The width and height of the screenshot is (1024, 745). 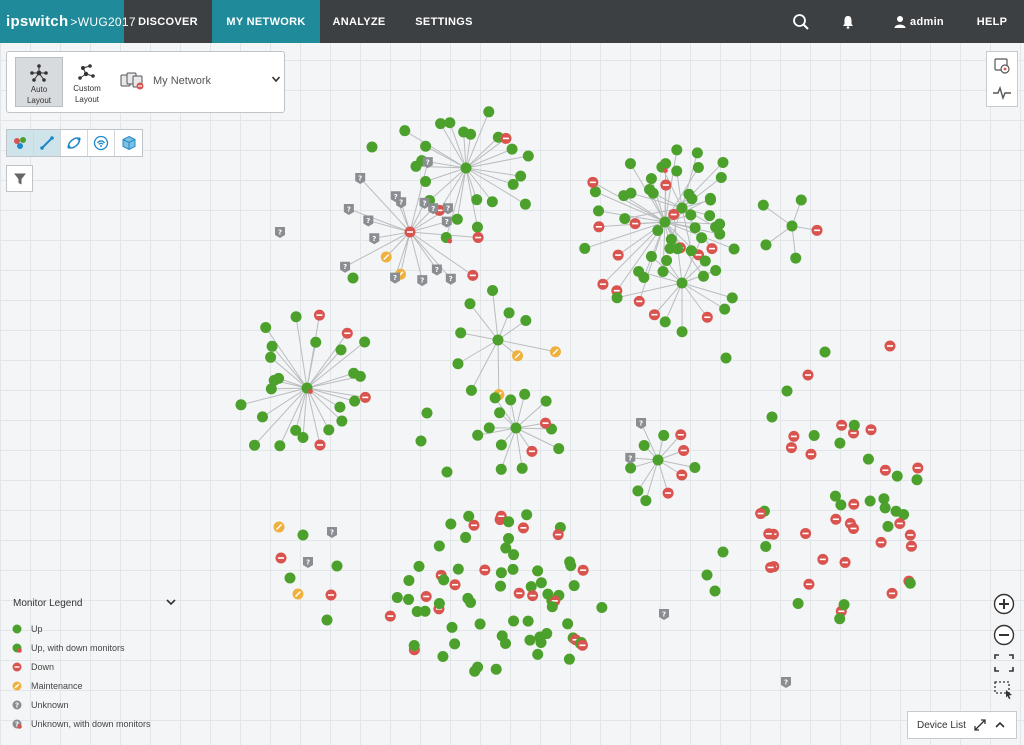 What do you see at coordinates (68, 21) in the screenshot?
I see `brand-logo: ipswitch >WUG2017` at bounding box center [68, 21].